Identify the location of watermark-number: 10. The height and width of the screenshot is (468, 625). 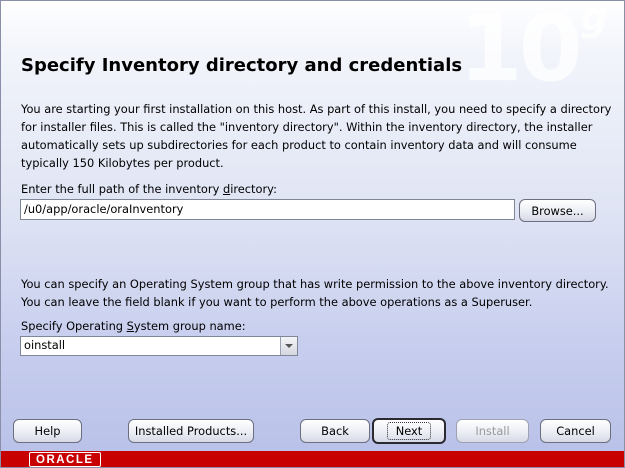
(520, 51).